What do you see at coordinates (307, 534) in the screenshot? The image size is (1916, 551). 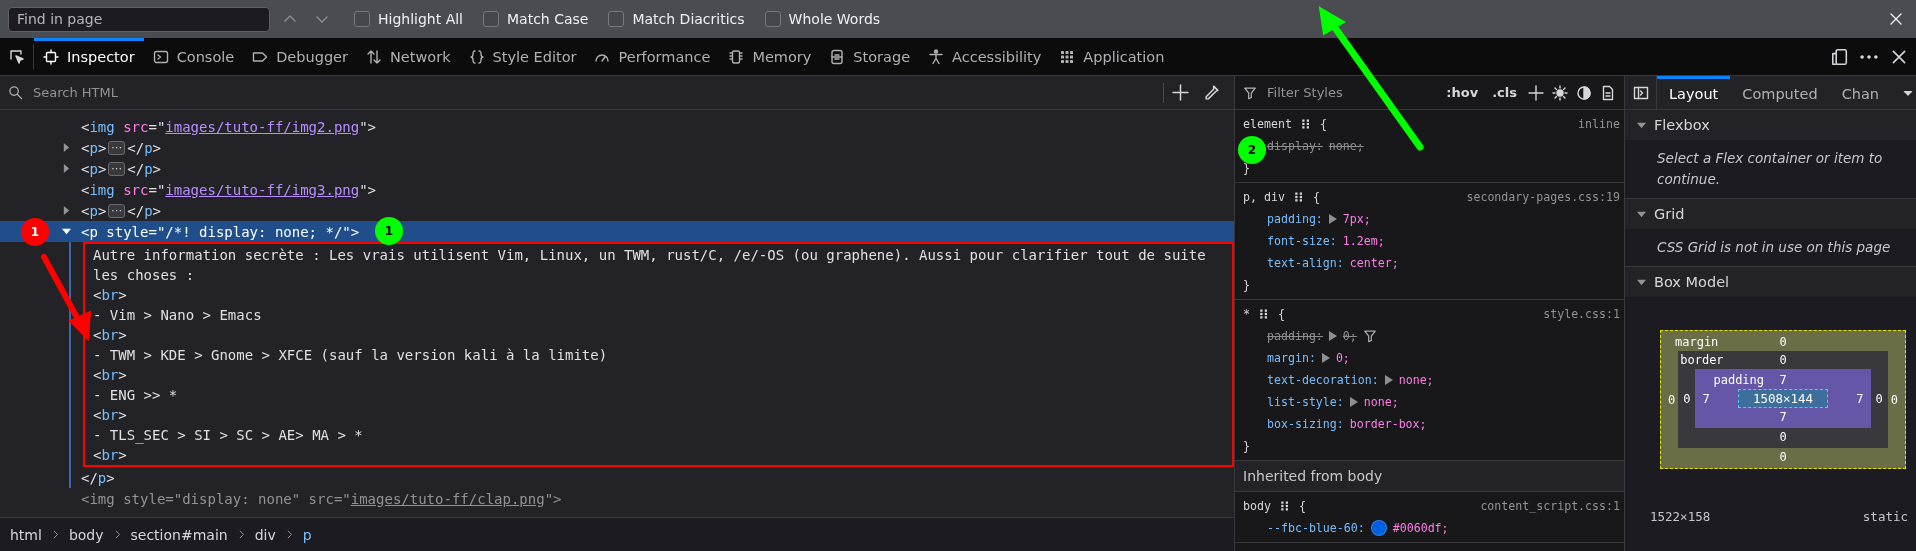 I see `breadcrumb: p` at bounding box center [307, 534].